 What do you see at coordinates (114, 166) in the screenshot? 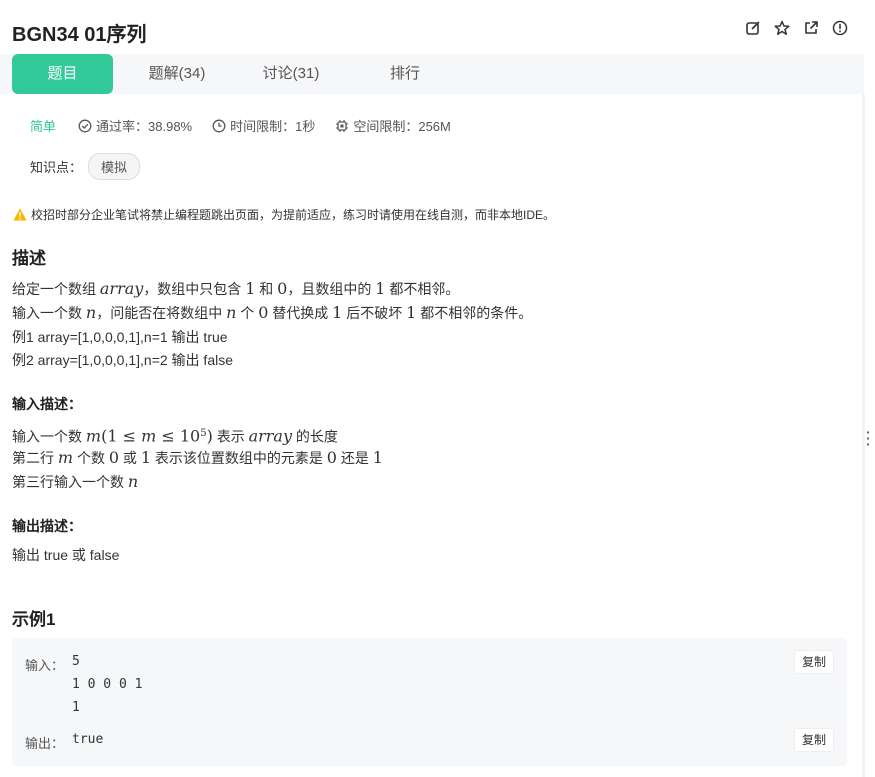
I see `knowledge-tag: 模拟` at bounding box center [114, 166].